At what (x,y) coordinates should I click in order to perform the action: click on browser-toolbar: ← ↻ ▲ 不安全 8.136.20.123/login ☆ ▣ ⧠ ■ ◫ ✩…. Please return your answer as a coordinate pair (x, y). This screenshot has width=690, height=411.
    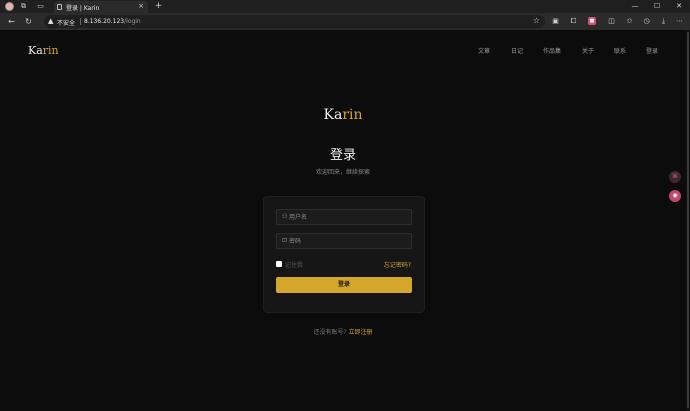
    Looking at the image, I should click on (345, 21).